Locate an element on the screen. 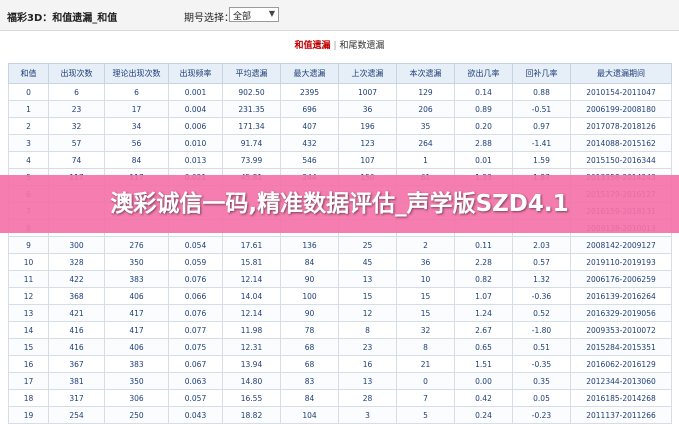 This screenshot has width=679, height=424. table-cell: -0.51 is located at coordinates (541, 109).